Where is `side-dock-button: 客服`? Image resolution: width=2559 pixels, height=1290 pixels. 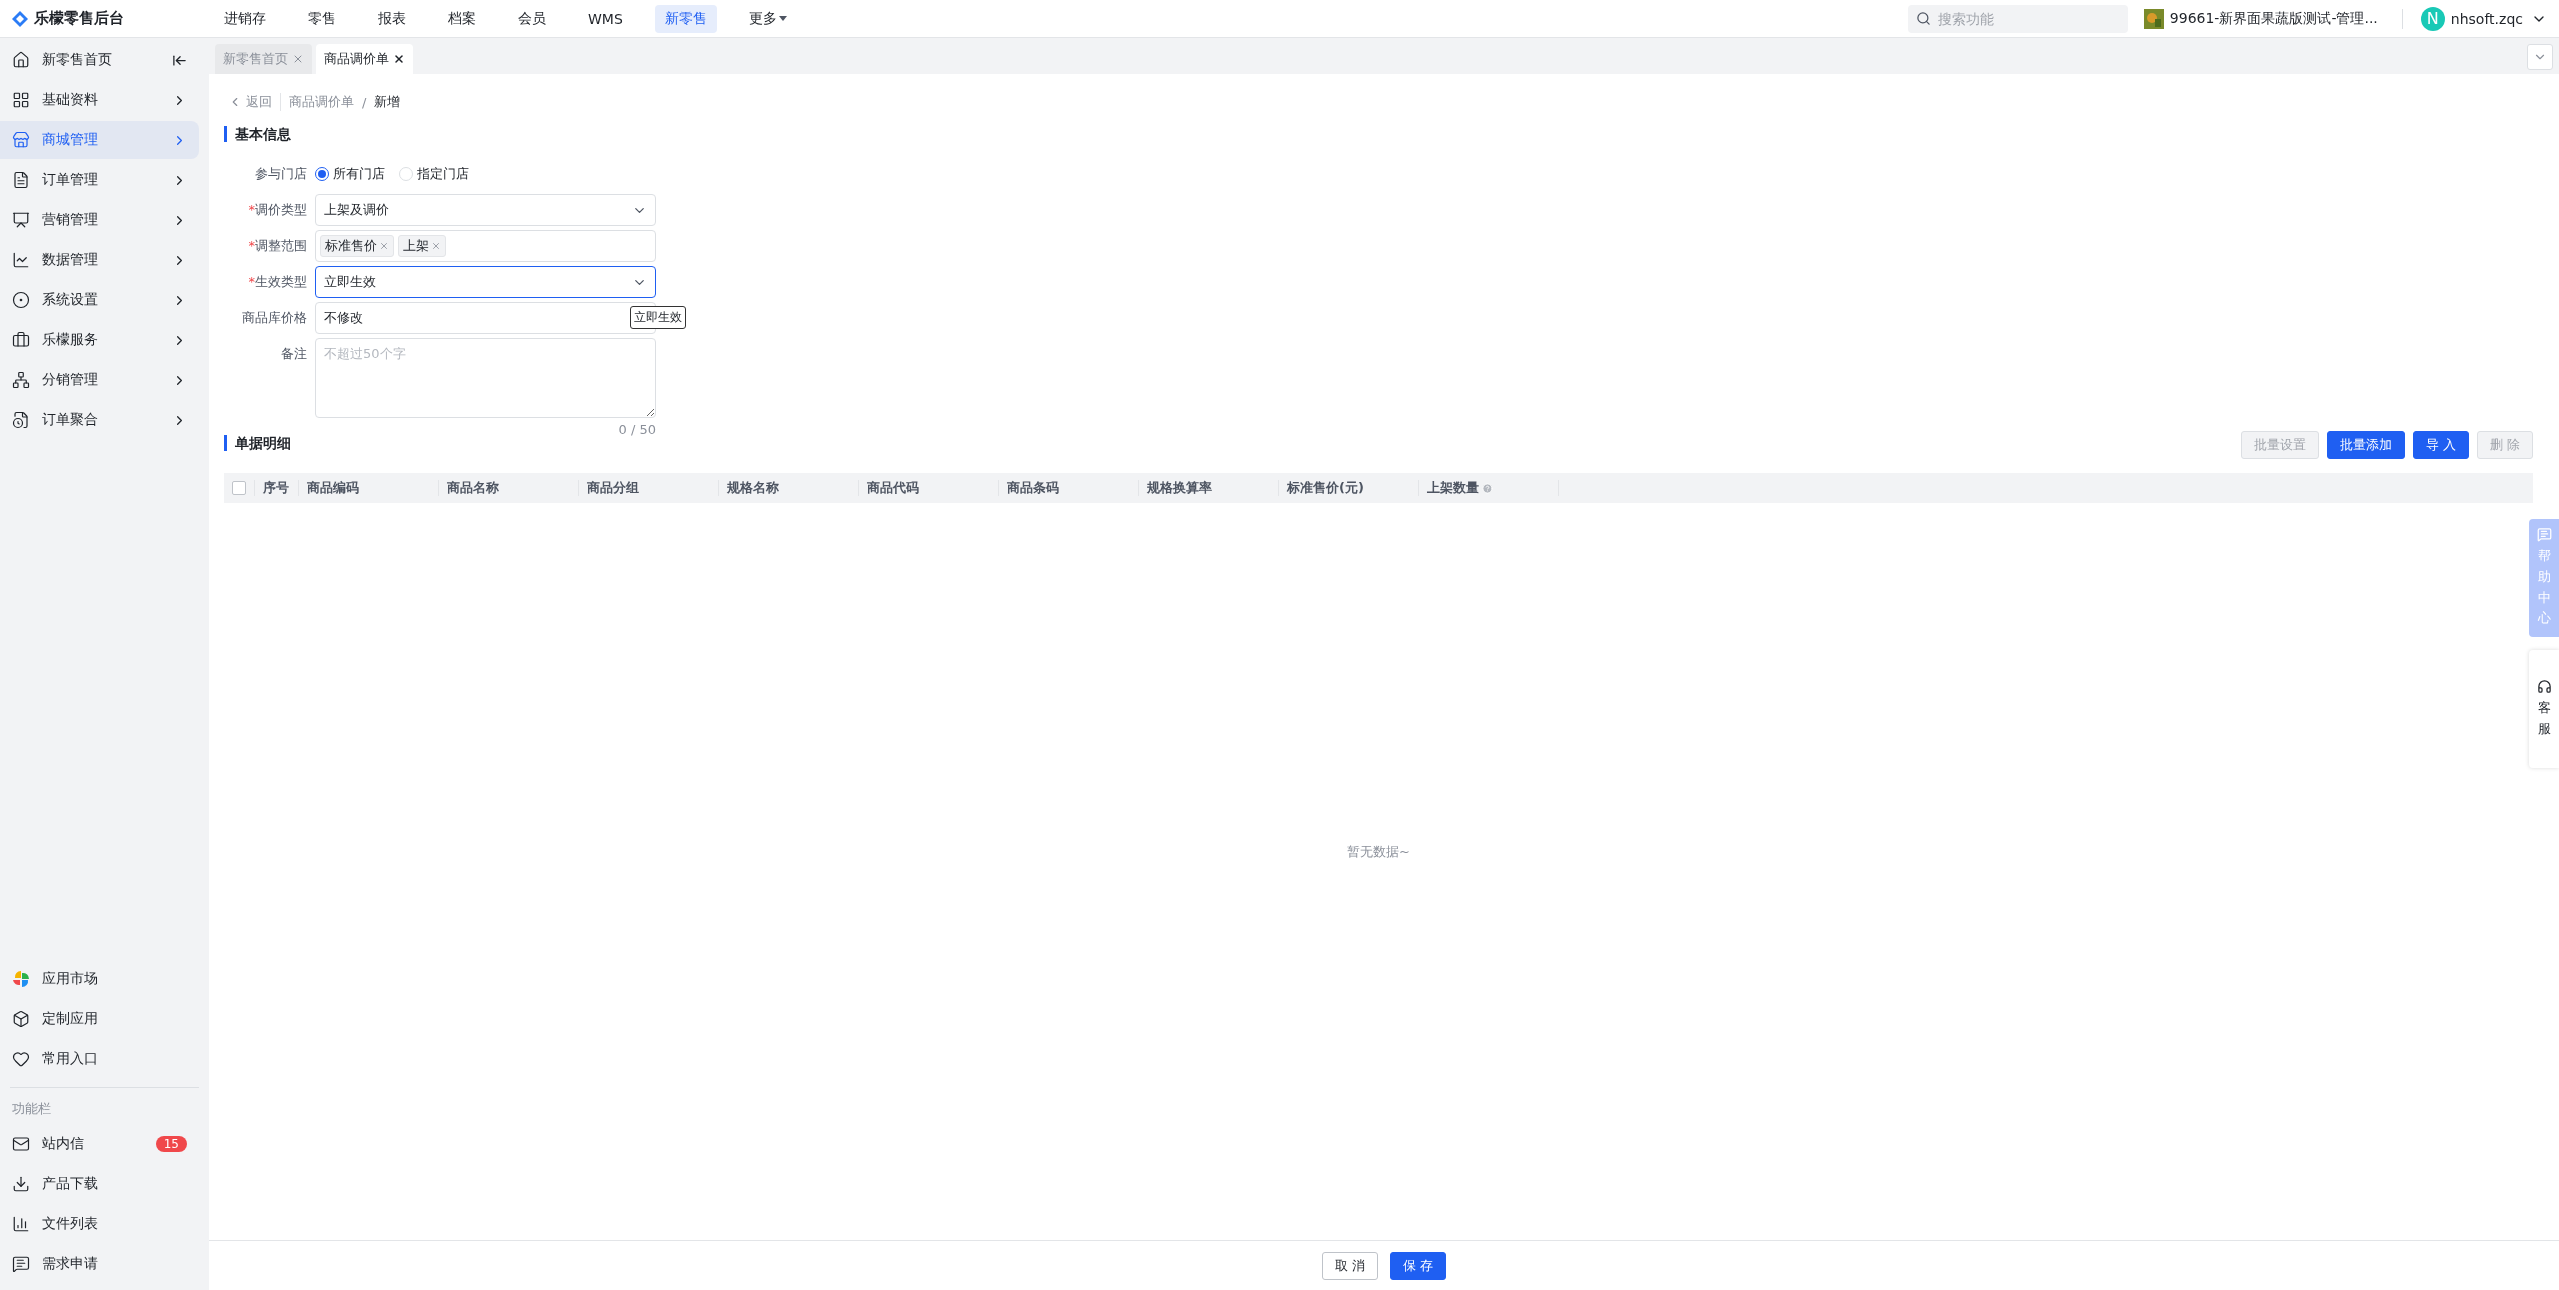
side-dock-button: 客服 is located at coordinates (2544, 709).